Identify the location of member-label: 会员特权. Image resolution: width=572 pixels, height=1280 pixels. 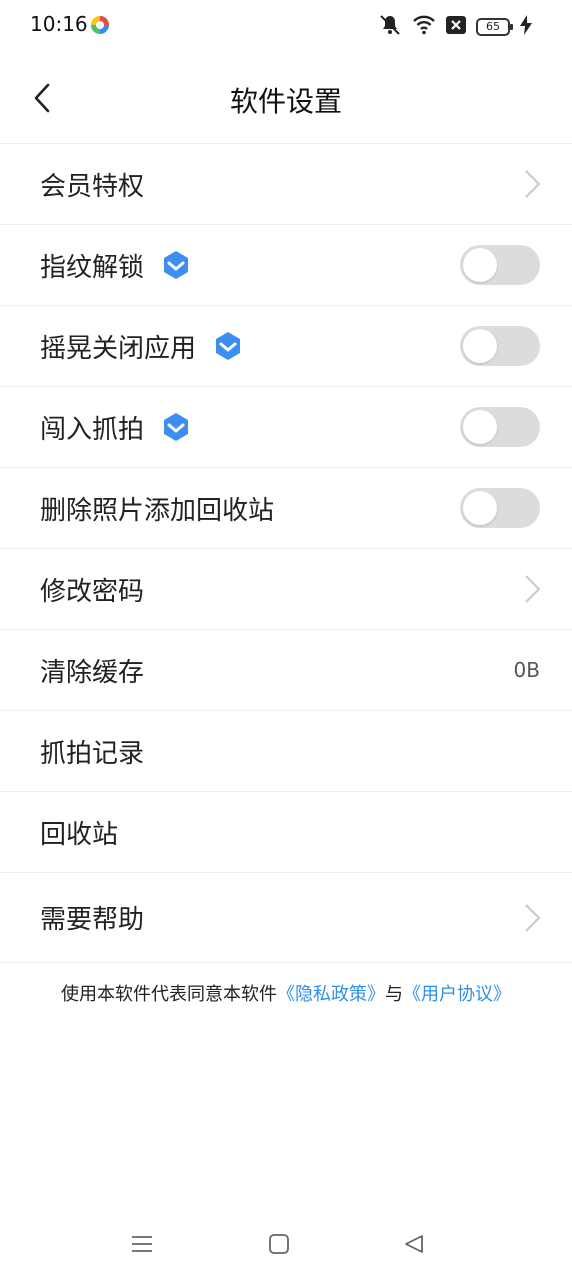
(92, 186).